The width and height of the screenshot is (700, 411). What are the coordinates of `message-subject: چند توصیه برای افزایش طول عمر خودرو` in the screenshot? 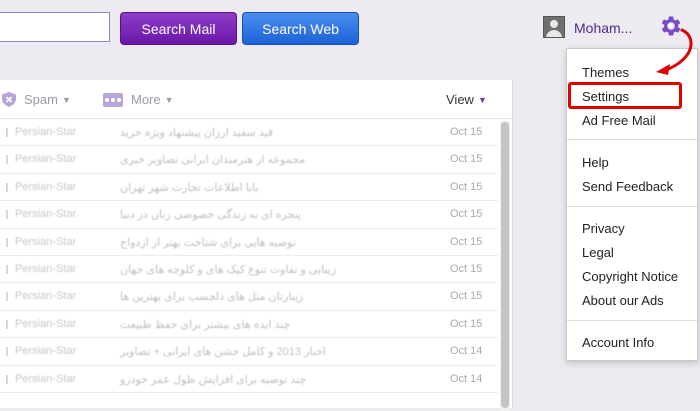 It's located at (213, 379).